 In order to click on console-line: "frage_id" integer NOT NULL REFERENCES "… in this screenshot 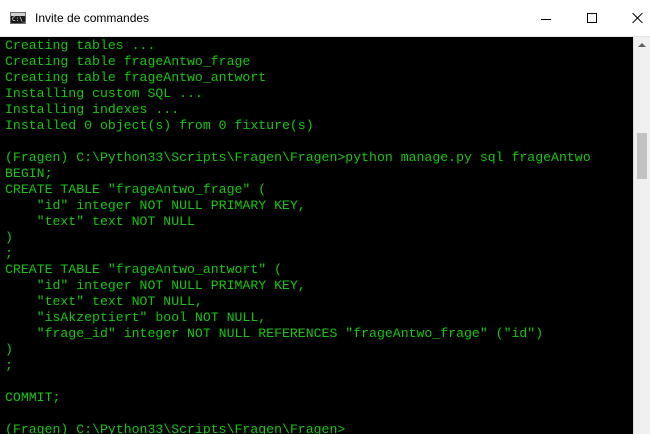, I will do `click(274, 333)`.